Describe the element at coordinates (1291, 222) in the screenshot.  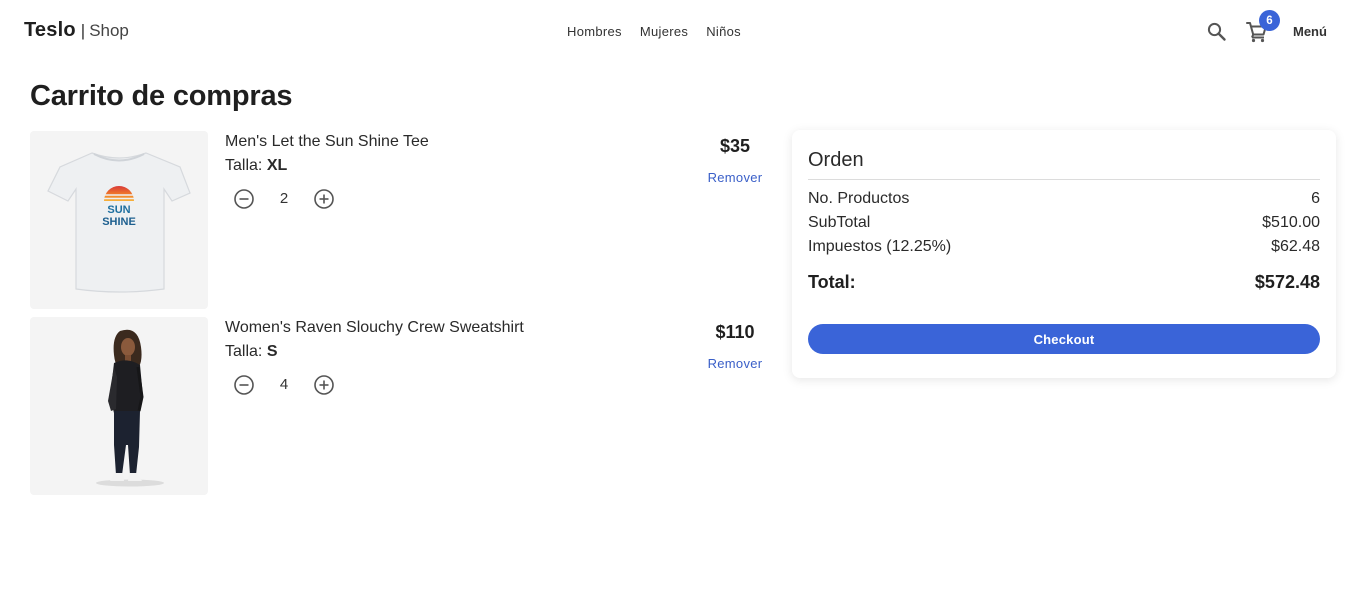
I see `summary-value: $510.00` at that location.